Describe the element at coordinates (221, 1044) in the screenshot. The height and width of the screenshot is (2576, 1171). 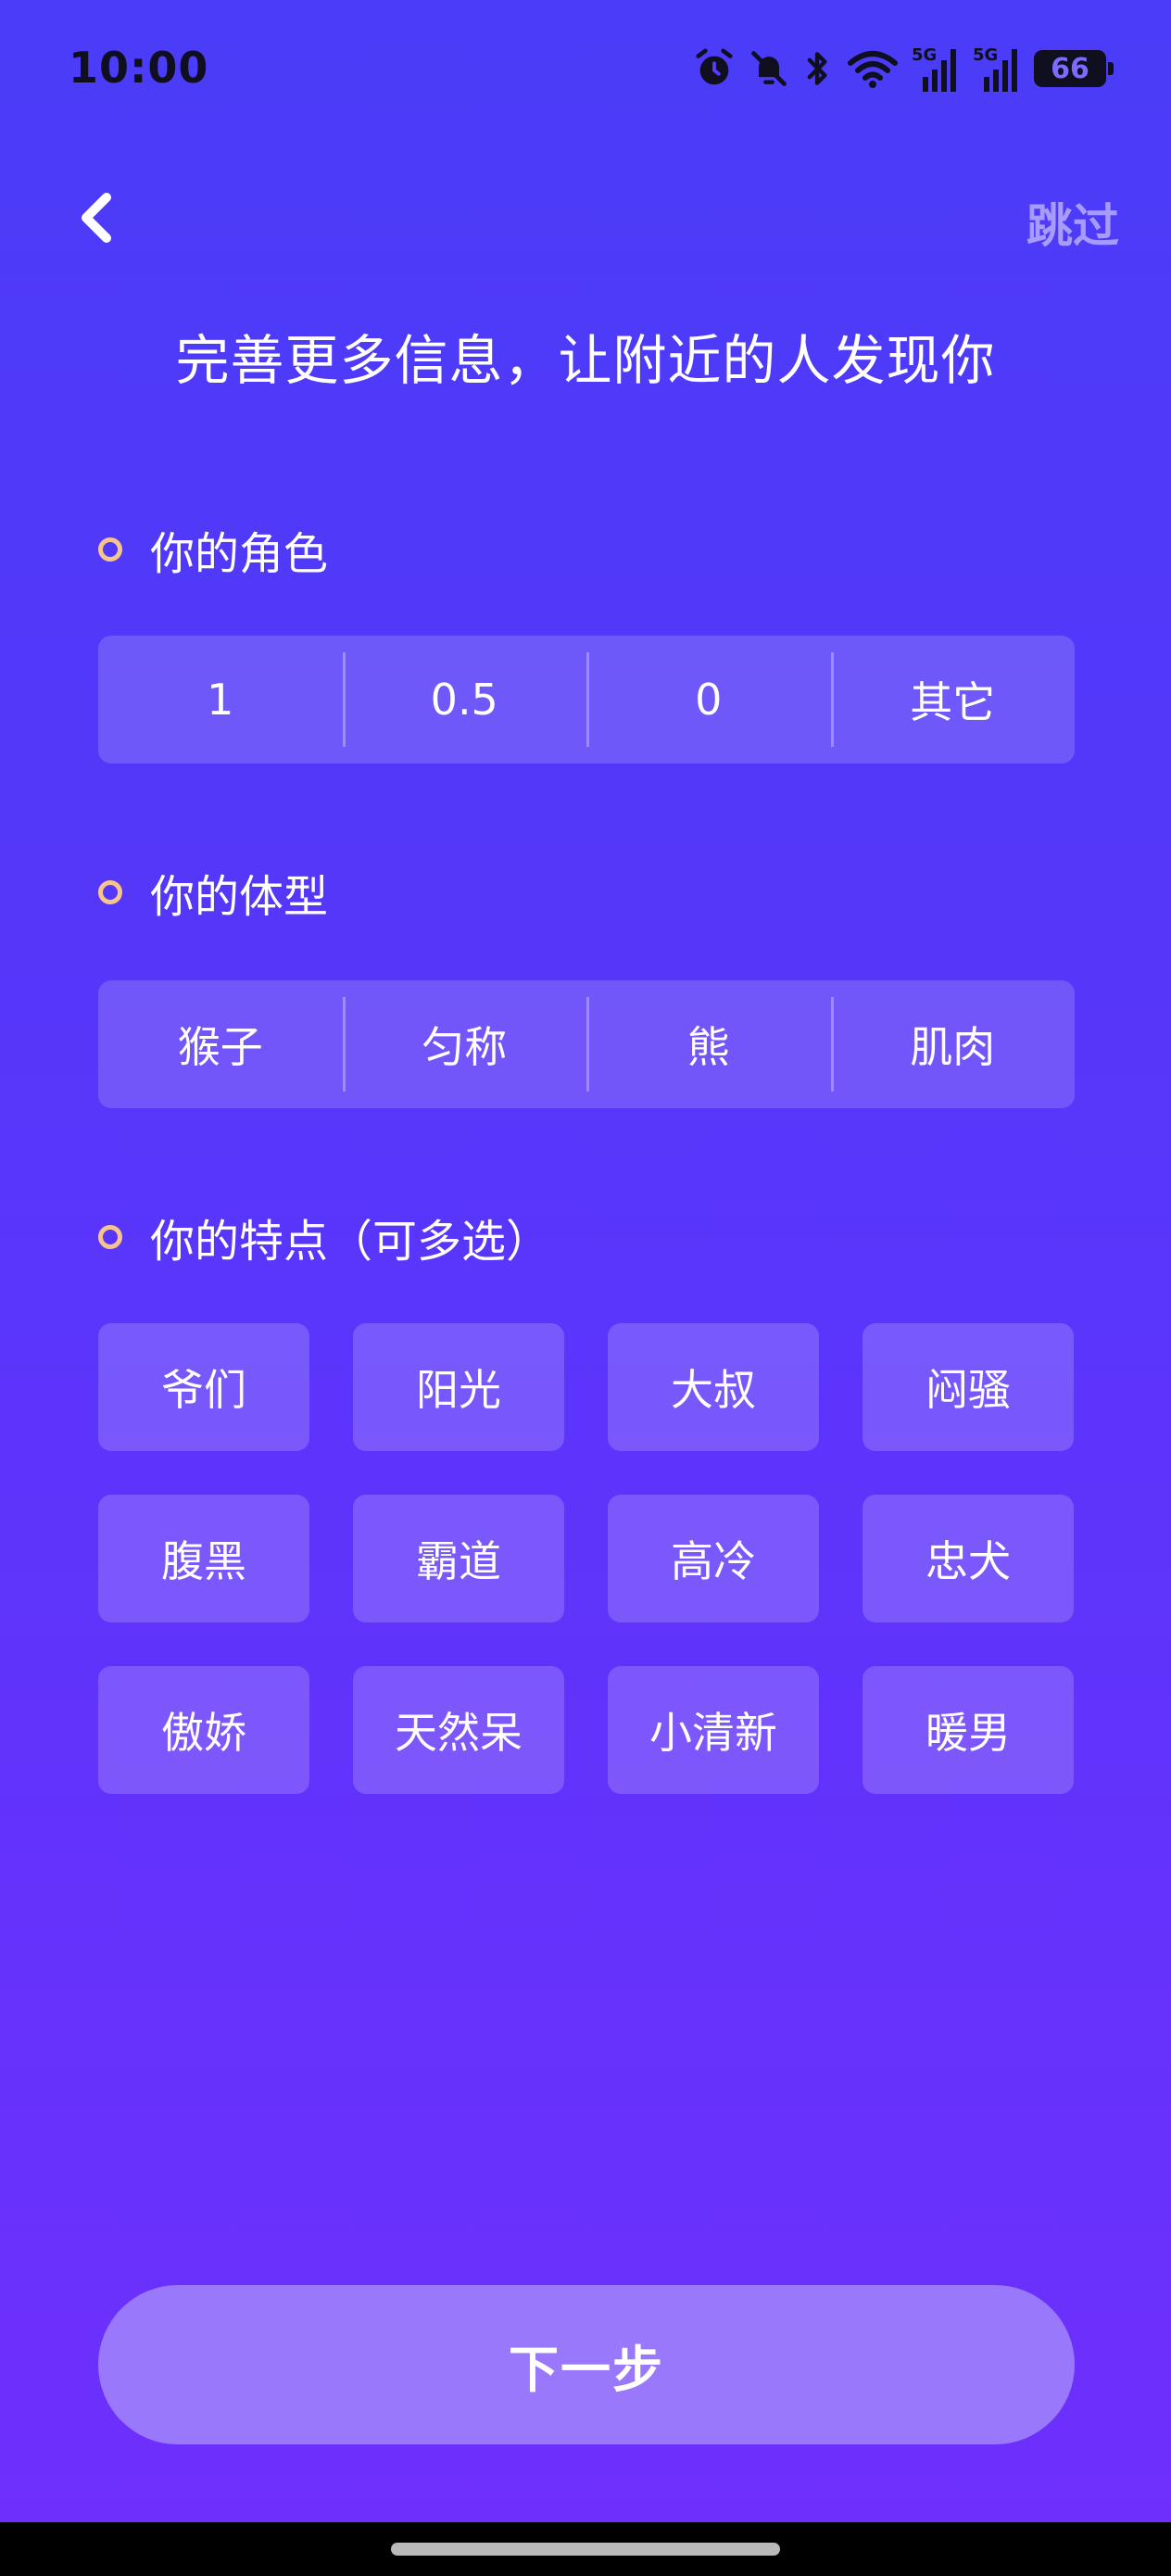
I see `body-option-monkey: 猴子` at that location.